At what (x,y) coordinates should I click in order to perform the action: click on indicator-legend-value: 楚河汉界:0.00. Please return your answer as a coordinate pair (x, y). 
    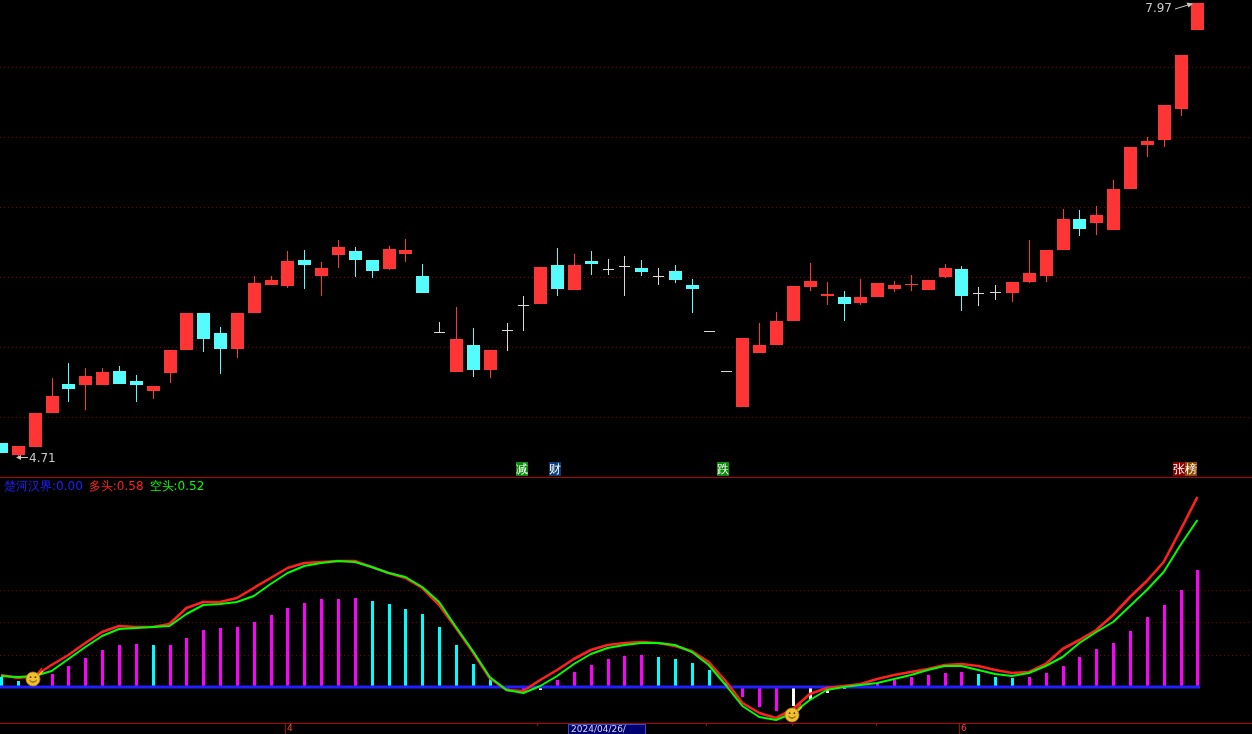
    Looking at the image, I should click on (43, 486).